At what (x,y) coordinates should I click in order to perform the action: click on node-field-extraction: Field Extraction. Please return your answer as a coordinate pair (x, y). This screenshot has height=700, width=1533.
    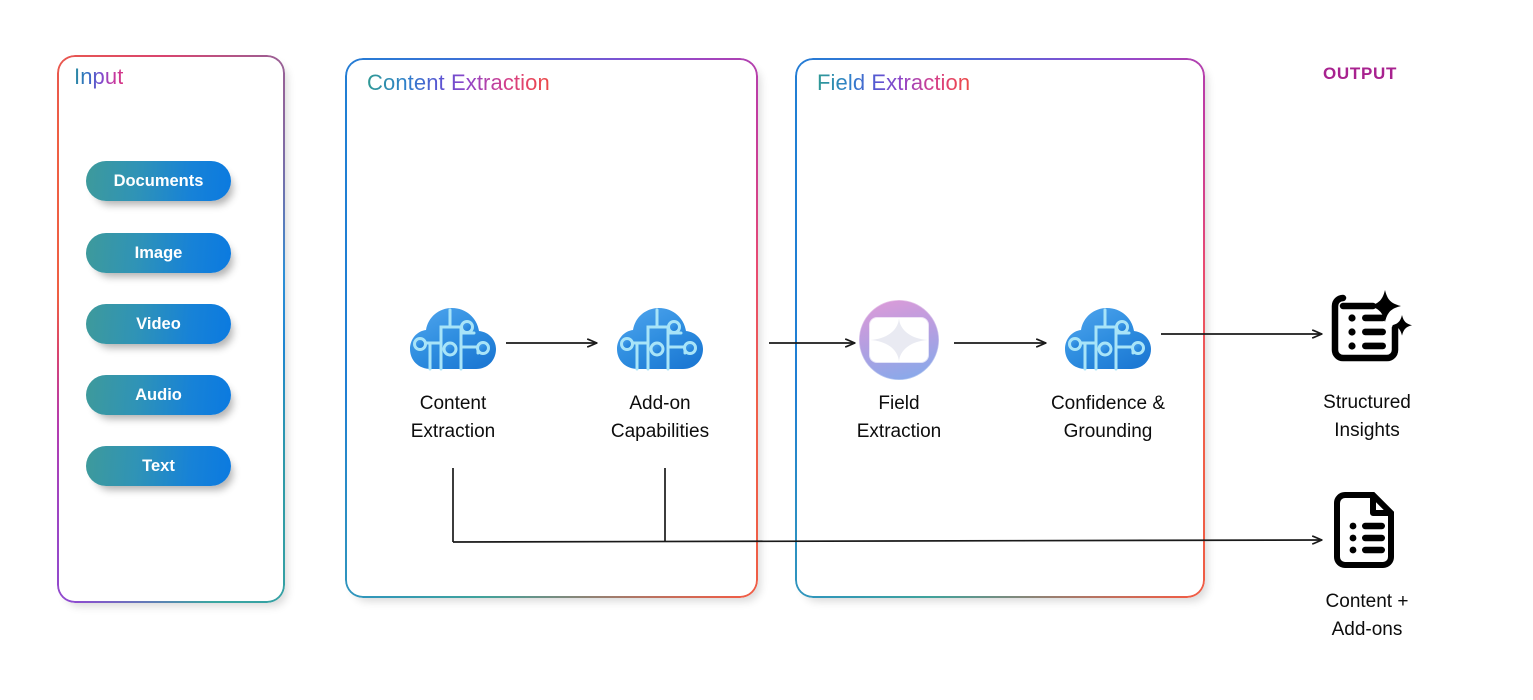
    Looking at the image, I should click on (899, 372).